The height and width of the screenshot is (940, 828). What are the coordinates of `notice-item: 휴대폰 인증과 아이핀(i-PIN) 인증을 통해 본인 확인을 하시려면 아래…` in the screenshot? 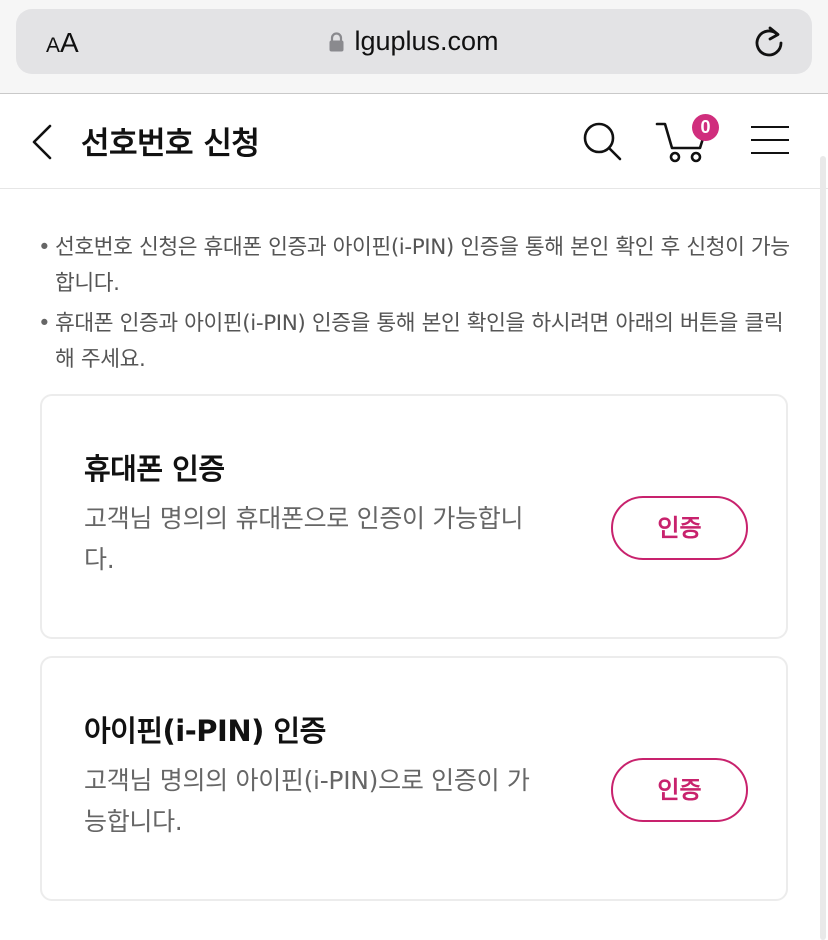 It's located at (418, 342).